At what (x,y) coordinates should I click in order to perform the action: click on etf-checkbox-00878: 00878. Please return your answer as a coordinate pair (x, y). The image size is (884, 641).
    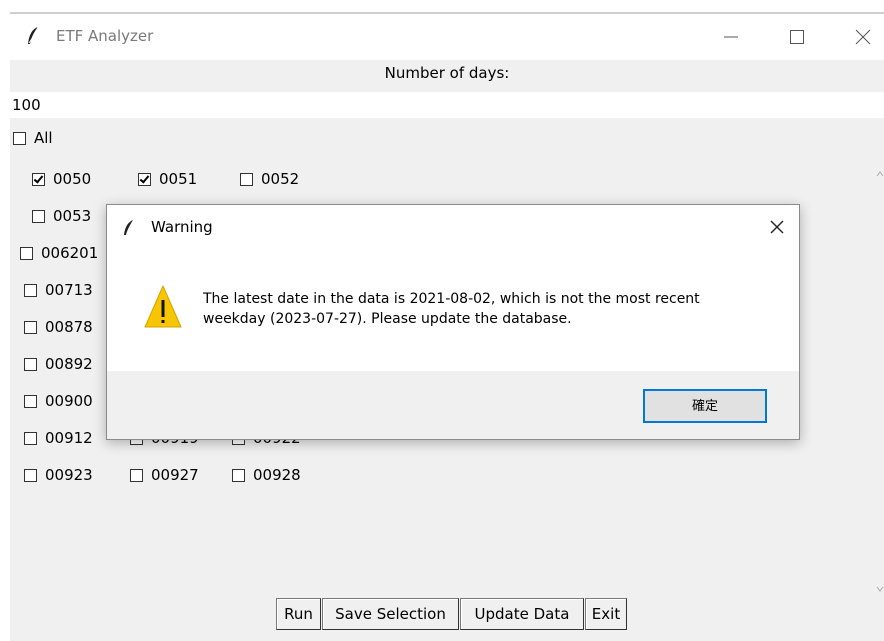
    Looking at the image, I should click on (58, 327).